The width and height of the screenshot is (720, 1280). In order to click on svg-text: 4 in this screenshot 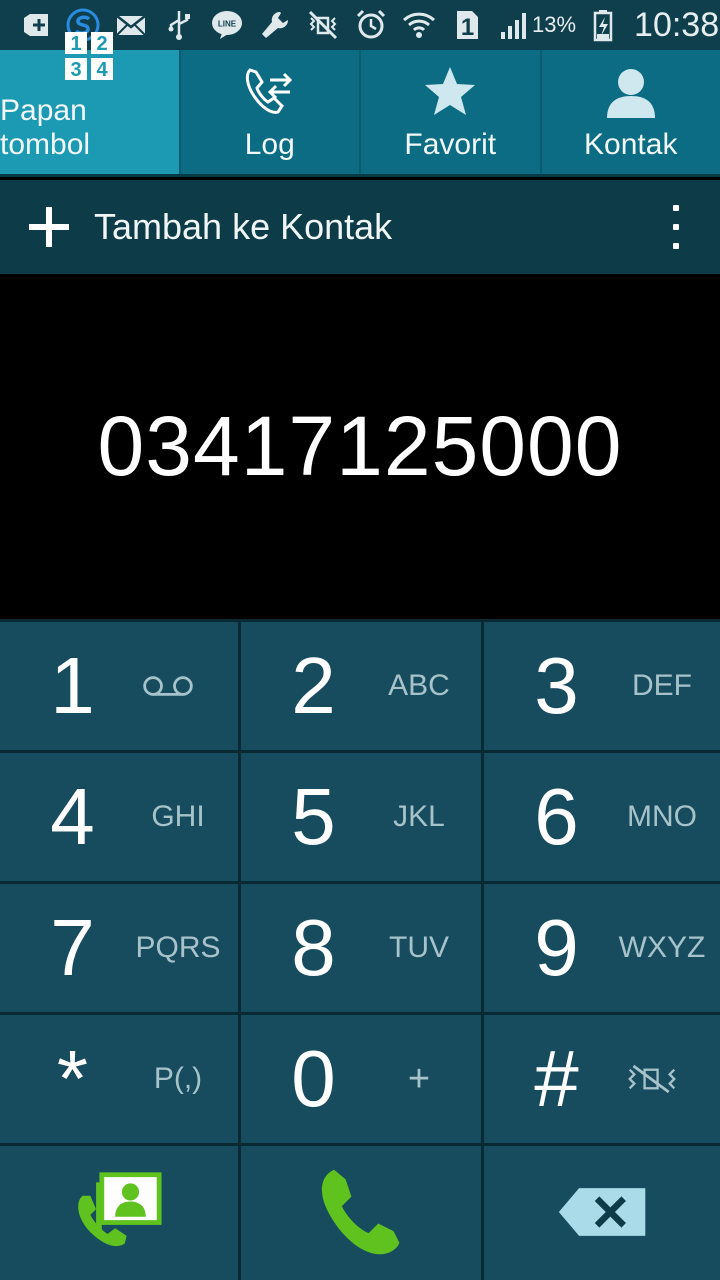, I will do `click(103, 70)`.